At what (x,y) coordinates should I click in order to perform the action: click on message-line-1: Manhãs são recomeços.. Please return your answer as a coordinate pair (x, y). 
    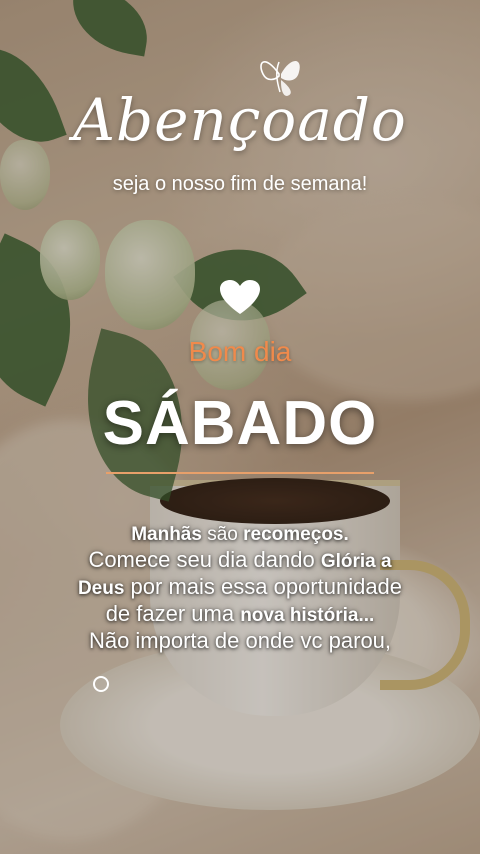
    Looking at the image, I should click on (240, 534).